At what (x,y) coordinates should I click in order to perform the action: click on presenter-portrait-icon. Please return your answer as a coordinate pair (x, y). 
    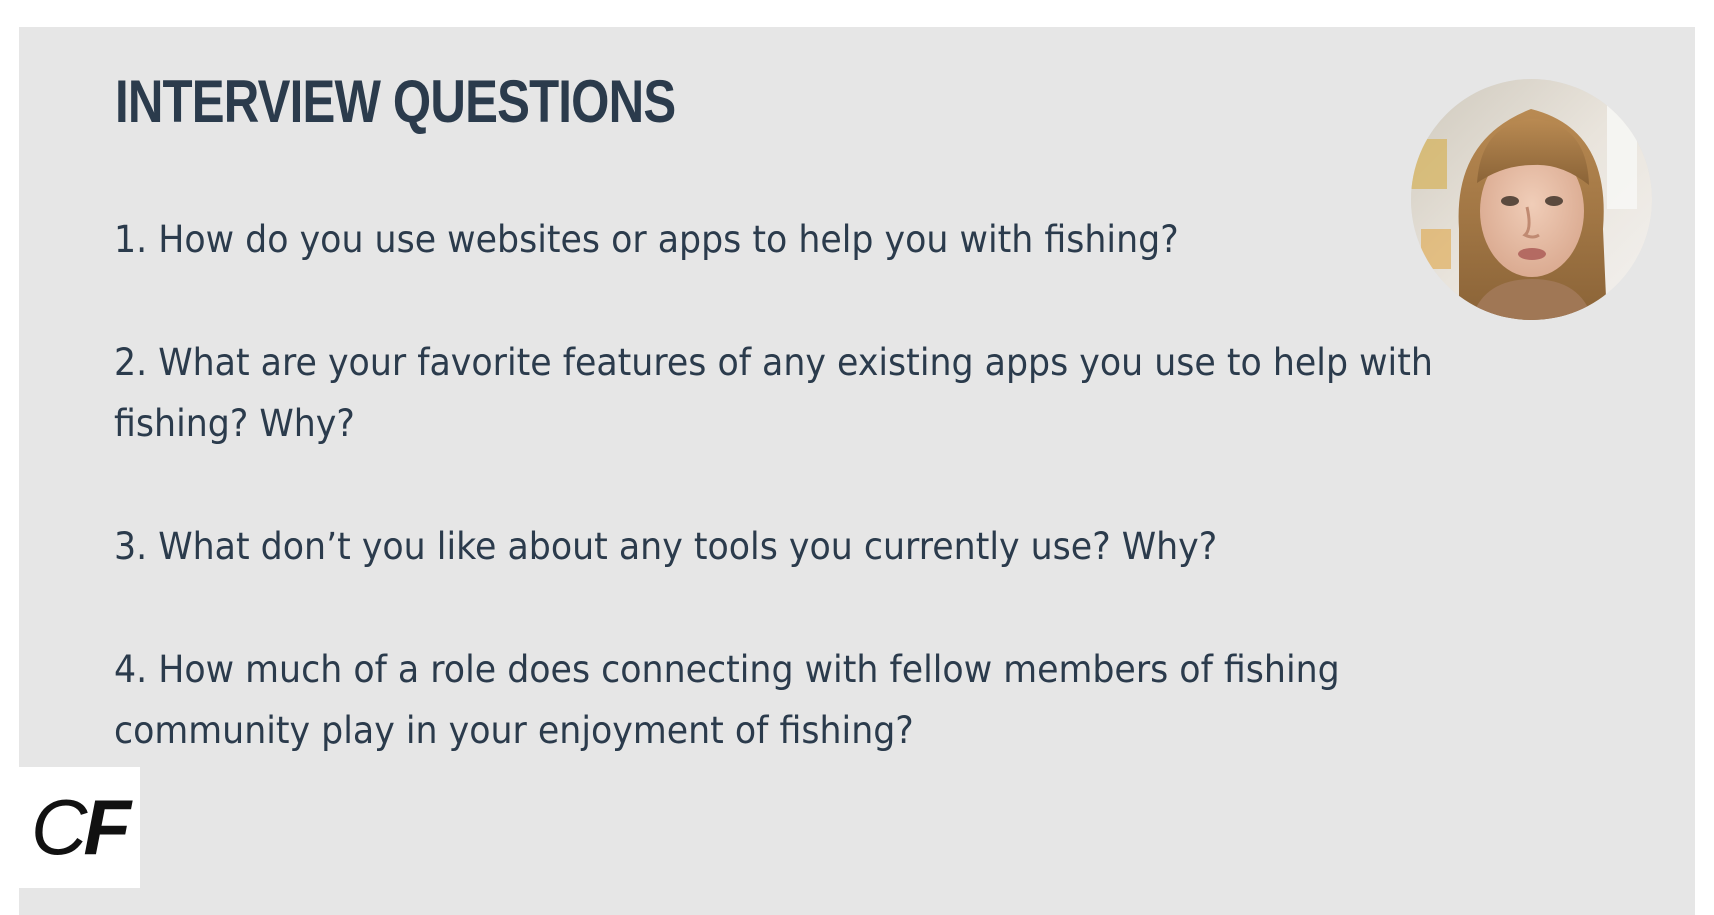
    Looking at the image, I should click on (1531, 199).